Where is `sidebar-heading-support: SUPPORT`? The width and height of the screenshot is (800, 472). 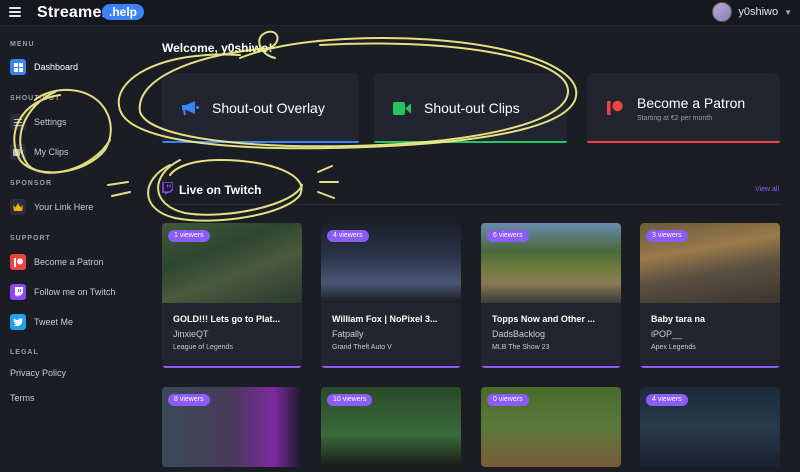
sidebar-heading-support: SUPPORT is located at coordinates (30, 238).